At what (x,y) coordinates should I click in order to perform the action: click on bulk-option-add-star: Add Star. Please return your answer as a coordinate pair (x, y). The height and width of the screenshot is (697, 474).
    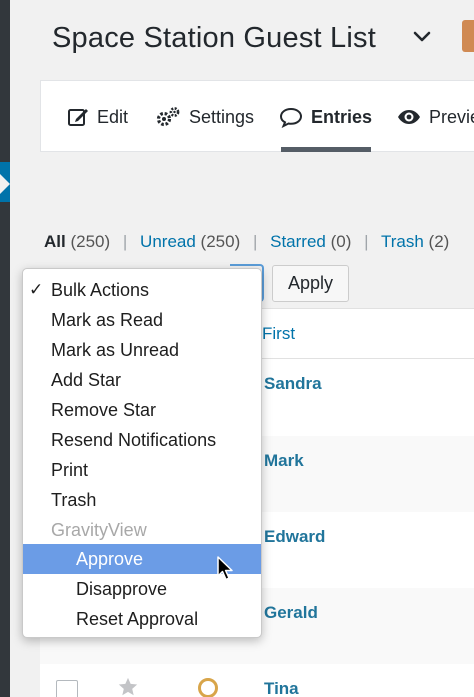
    Looking at the image, I should click on (142, 380).